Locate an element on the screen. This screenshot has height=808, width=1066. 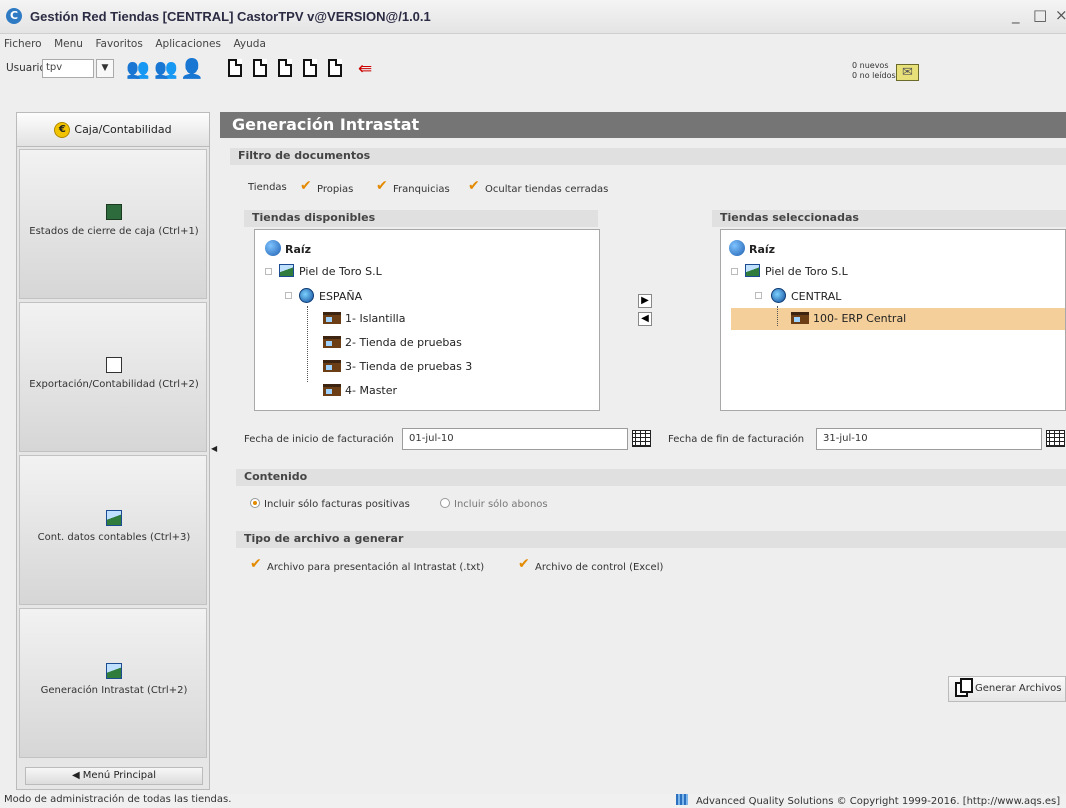
credit-notes-radio: Incluir sólo abonos is located at coordinates (494, 504).